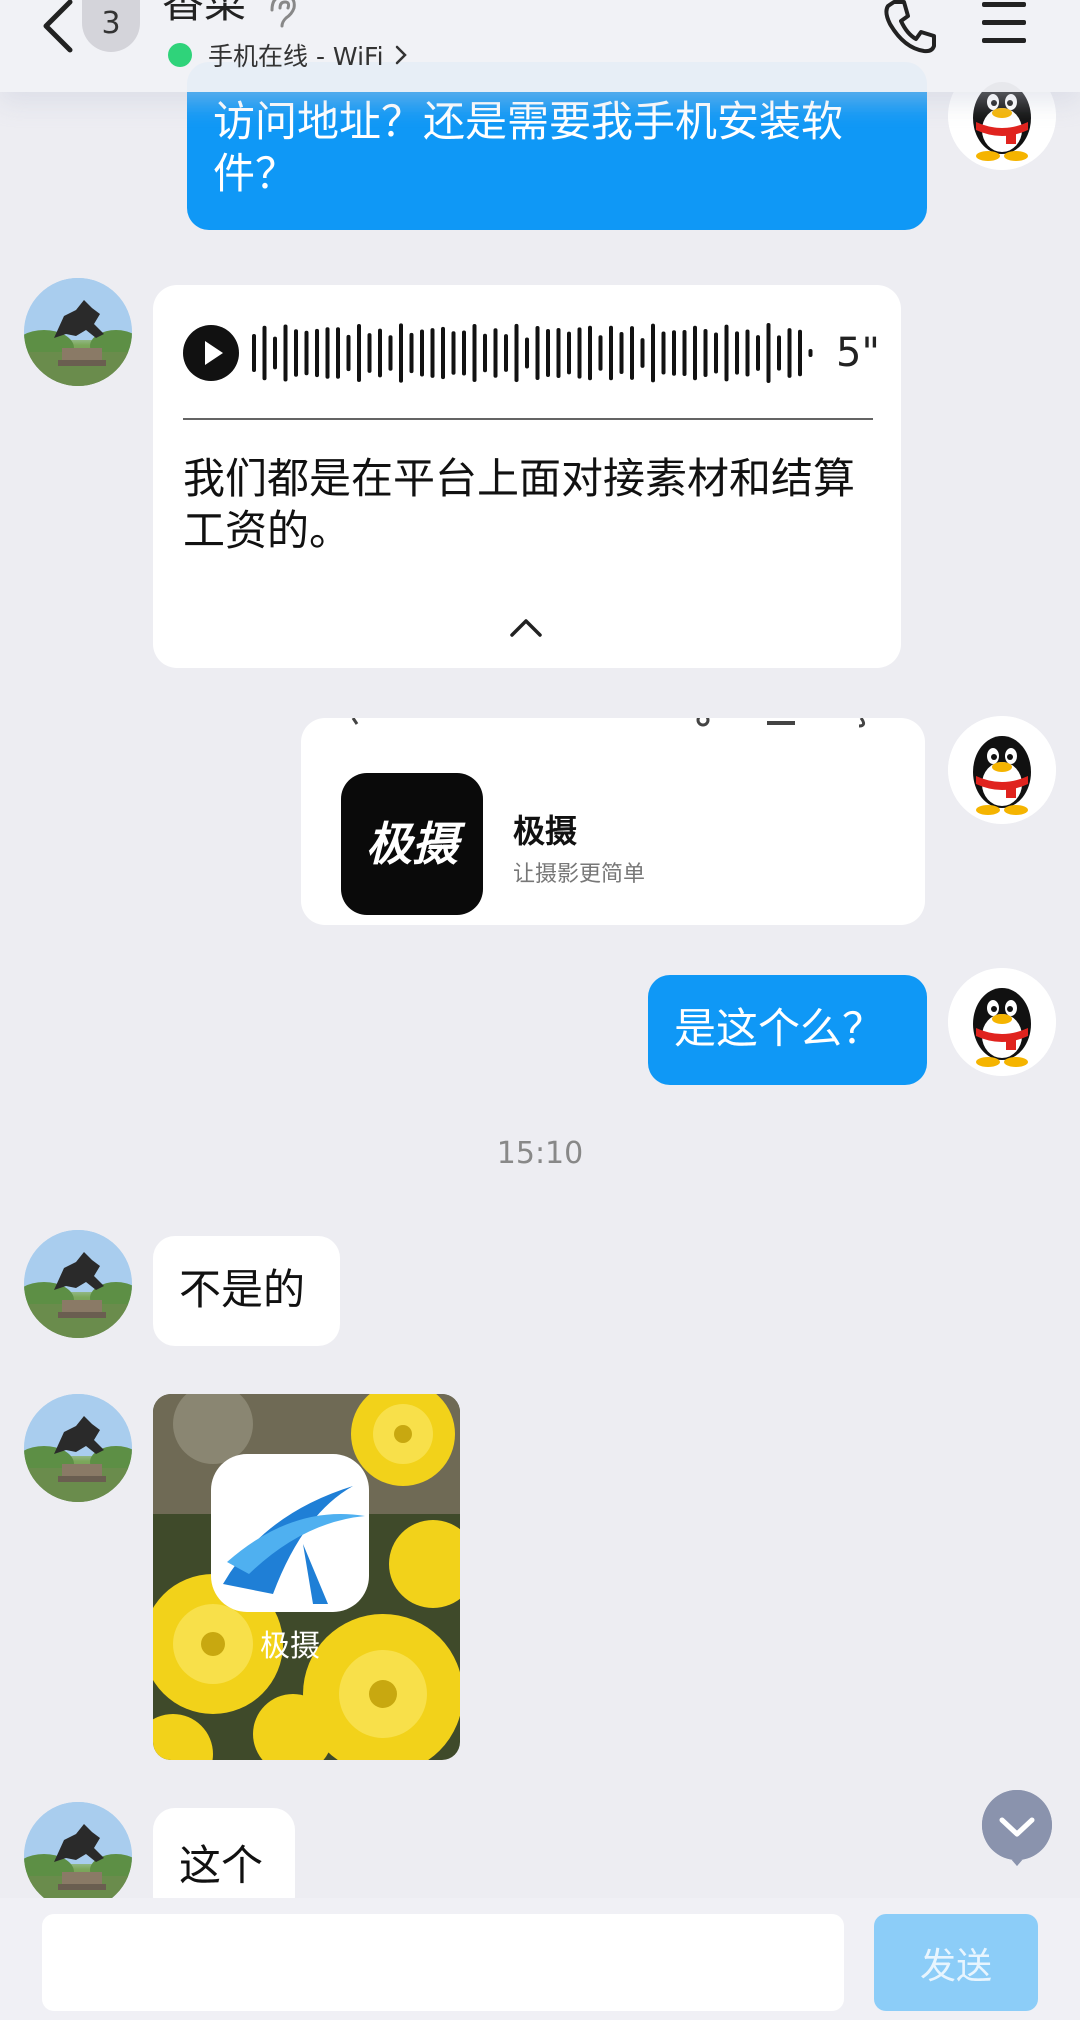 This screenshot has width=1080, height=2020. I want to click on contact-message-bubble: 不是的, so click(246, 1291).